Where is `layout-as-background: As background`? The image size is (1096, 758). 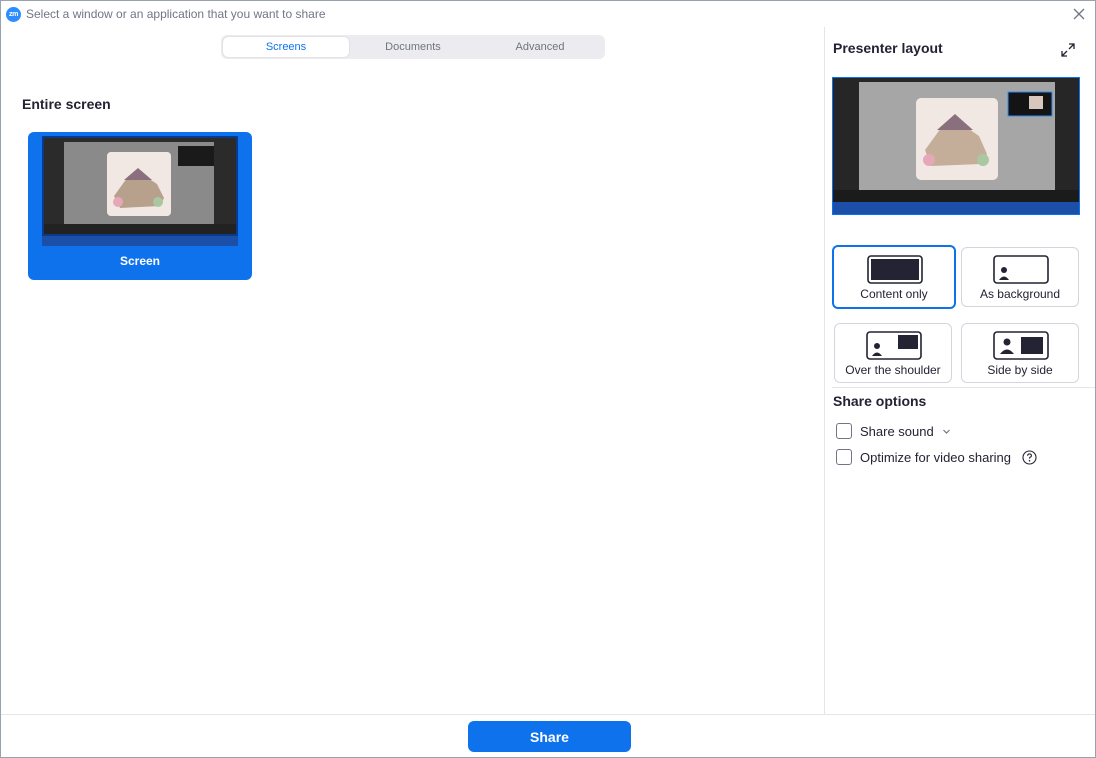 layout-as-background: As background is located at coordinates (1020, 277).